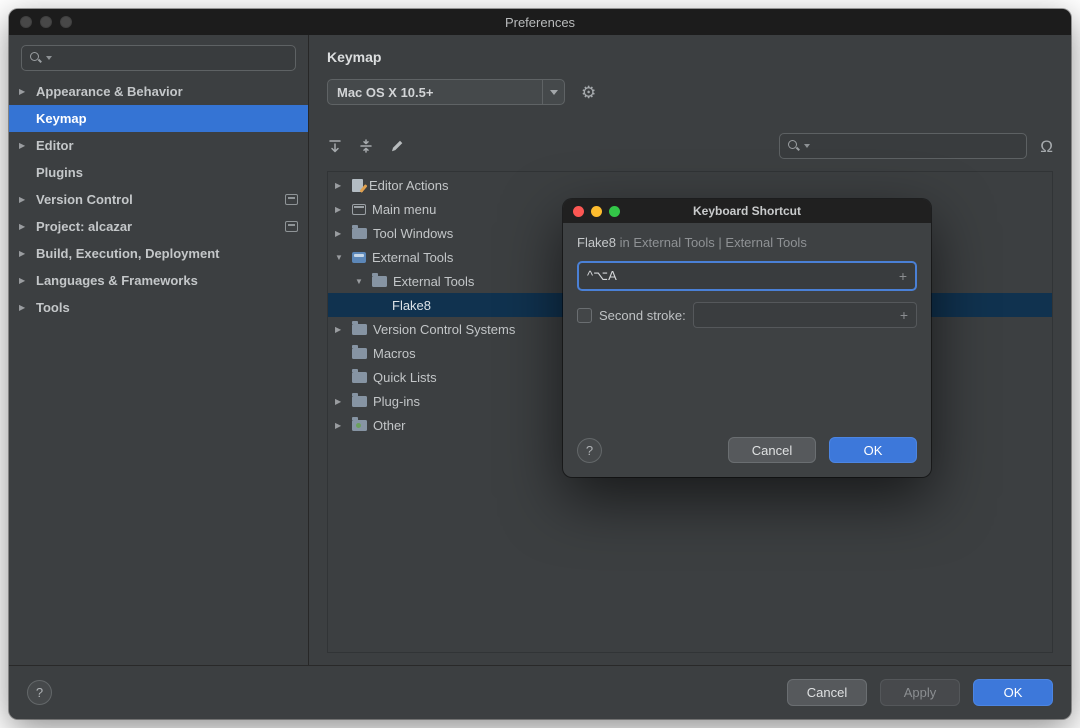 The height and width of the screenshot is (728, 1080). I want to click on action-search-field, so click(903, 146).